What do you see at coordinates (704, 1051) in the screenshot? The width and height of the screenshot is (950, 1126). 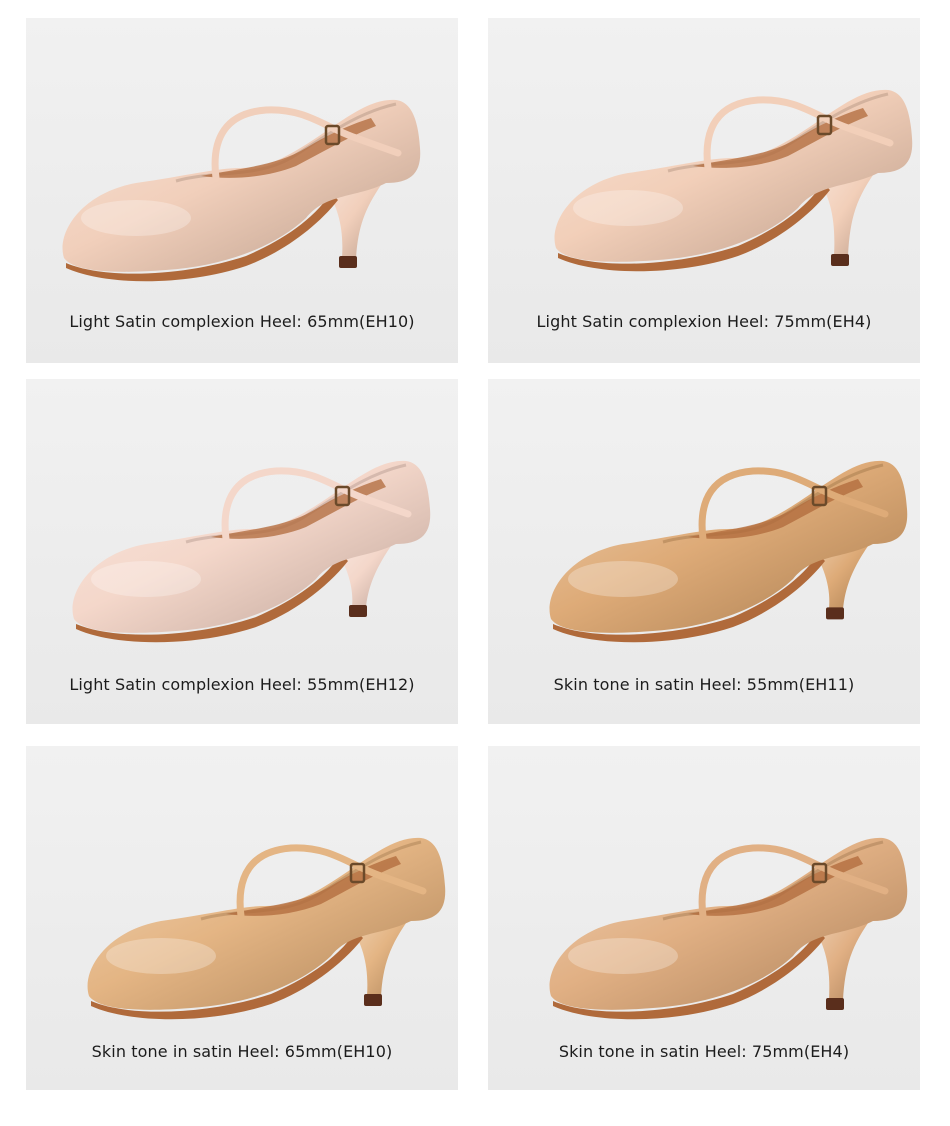 I see `product-caption: Skin tone in satin Heel: 75mm(EH4)` at bounding box center [704, 1051].